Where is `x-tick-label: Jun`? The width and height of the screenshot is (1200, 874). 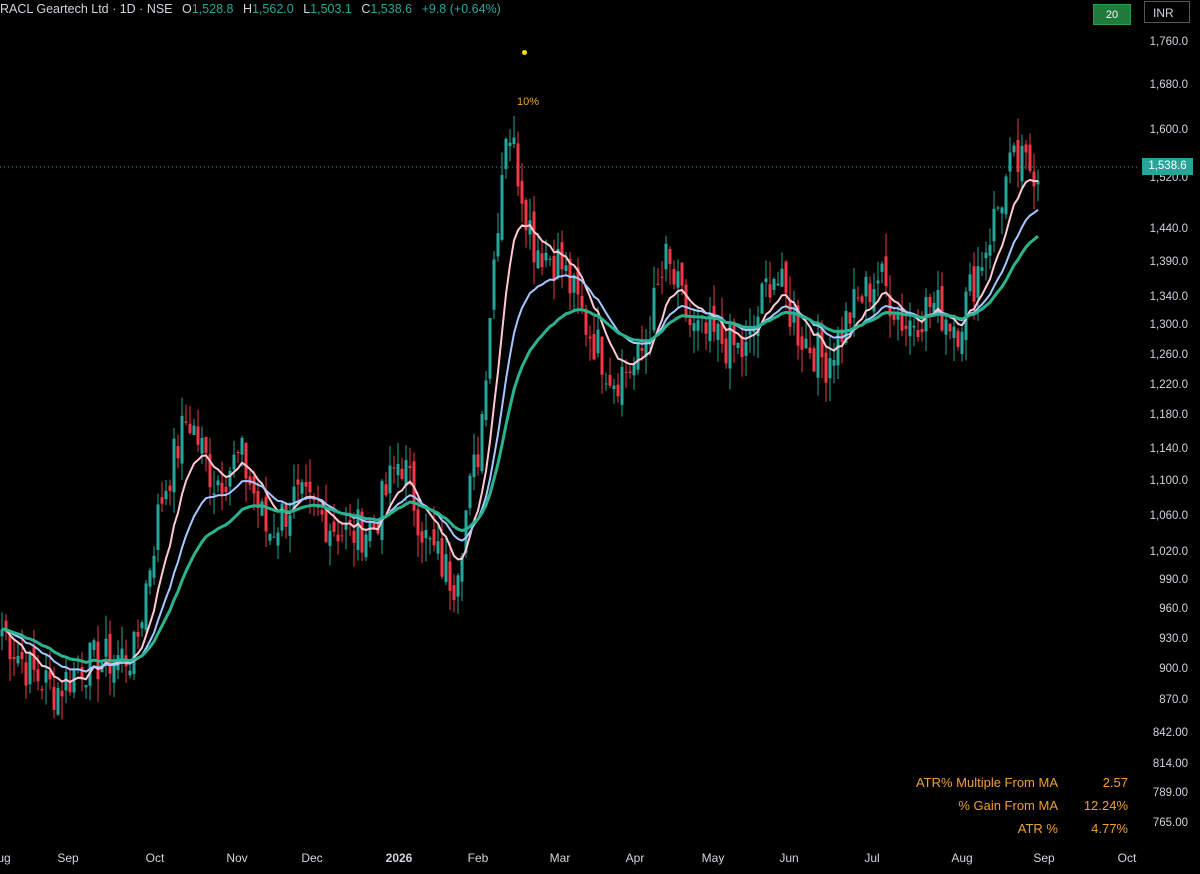 x-tick-label: Jun is located at coordinates (788, 858).